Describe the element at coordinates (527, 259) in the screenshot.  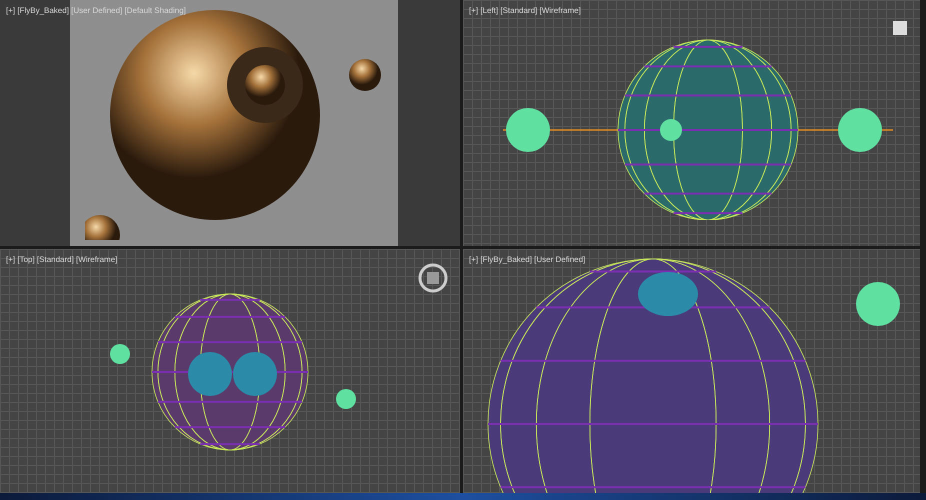
I see `viewport-label: [+] [FlyBy_Baked] [User Defined]` at that location.